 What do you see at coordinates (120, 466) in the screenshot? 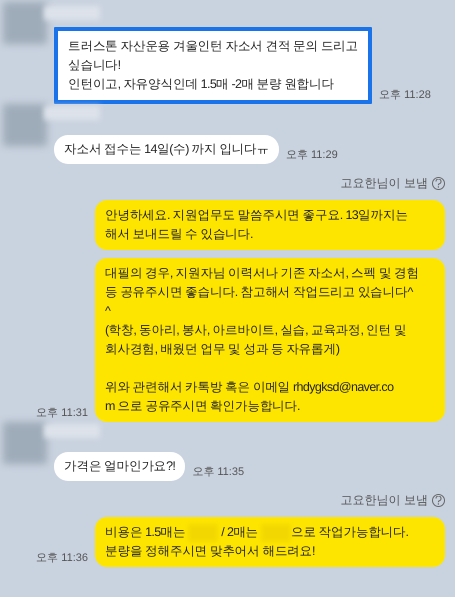
I see `message-bubble: 가격은 얼마인가요?!` at bounding box center [120, 466].